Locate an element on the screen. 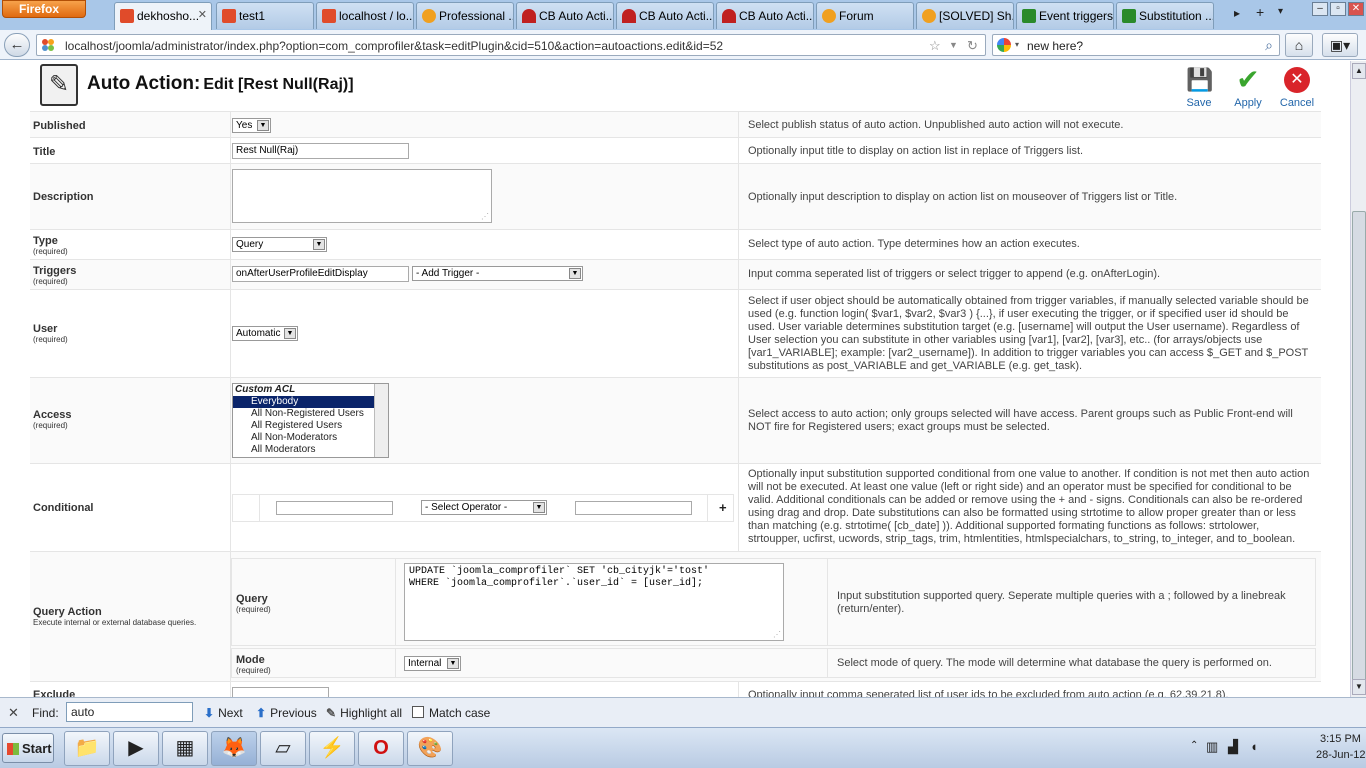 This screenshot has height=768, width=1366. title-input: Rest Null(Raj) is located at coordinates (320, 151).